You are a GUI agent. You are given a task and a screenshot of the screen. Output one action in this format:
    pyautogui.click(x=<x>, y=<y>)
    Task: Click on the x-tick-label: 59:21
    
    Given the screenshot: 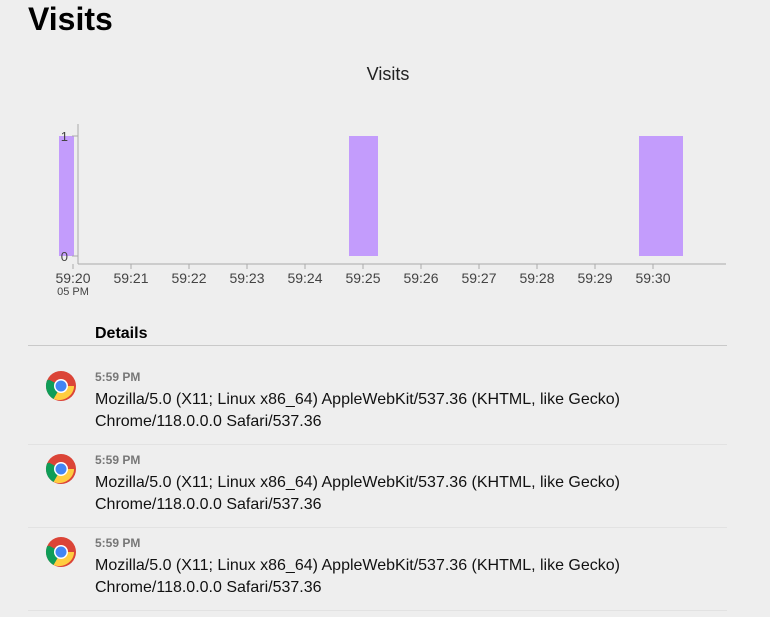 What is the action you would take?
    pyautogui.click(x=130, y=278)
    